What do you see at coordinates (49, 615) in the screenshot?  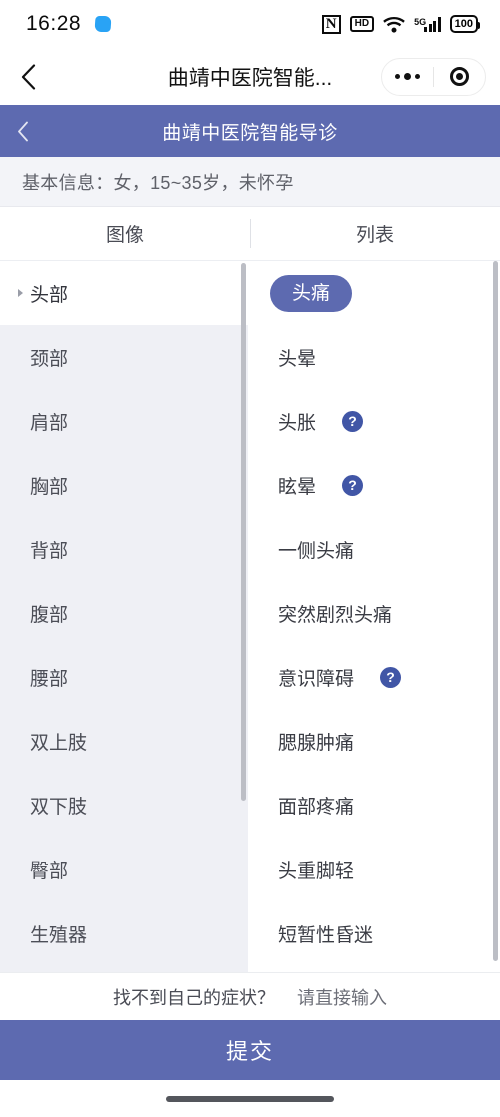 I see `body-part-label: 腹部` at bounding box center [49, 615].